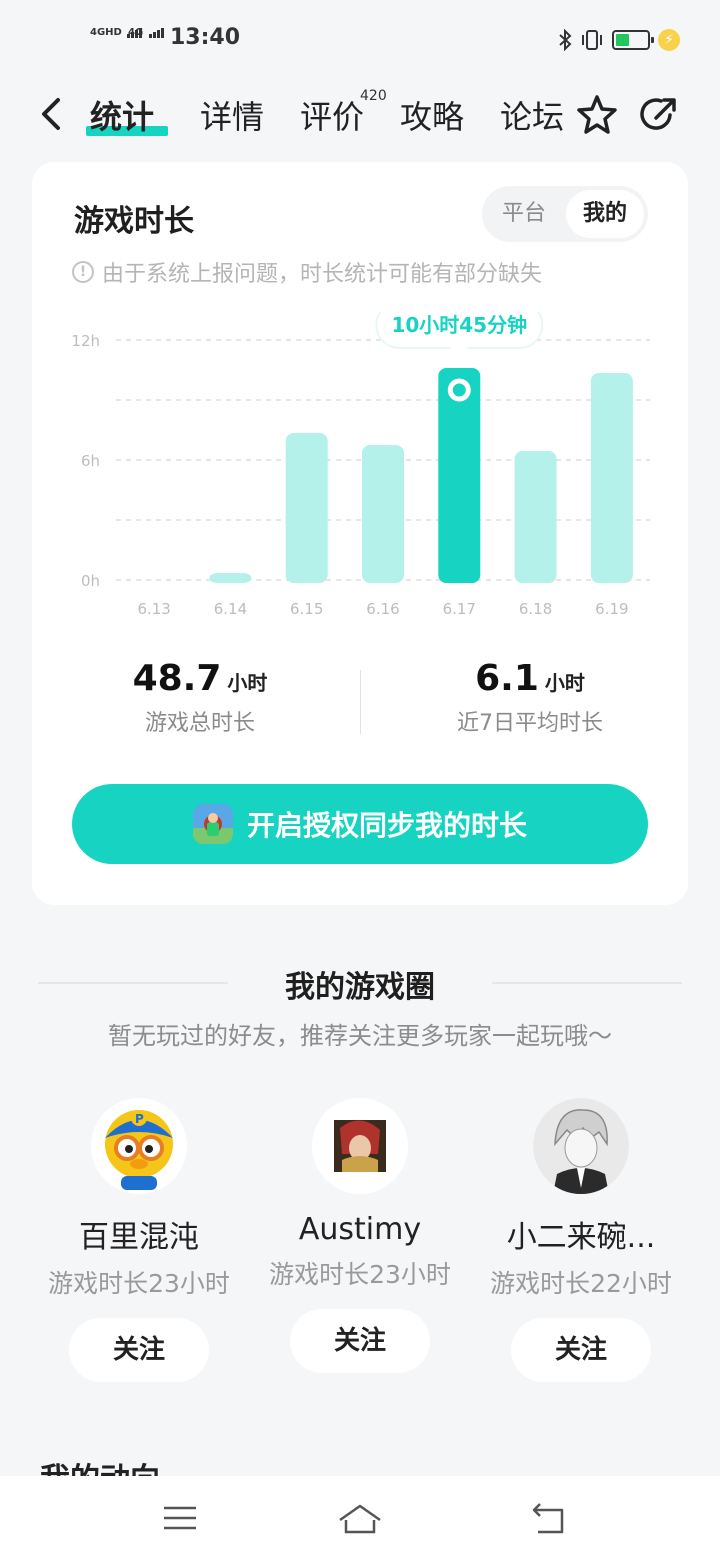 Image resolution: width=720 pixels, height=1560 pixels. I want to click on data-notice: ! 由于系统上报问题，时长统计可能有部分缺失, so click(307, 272).